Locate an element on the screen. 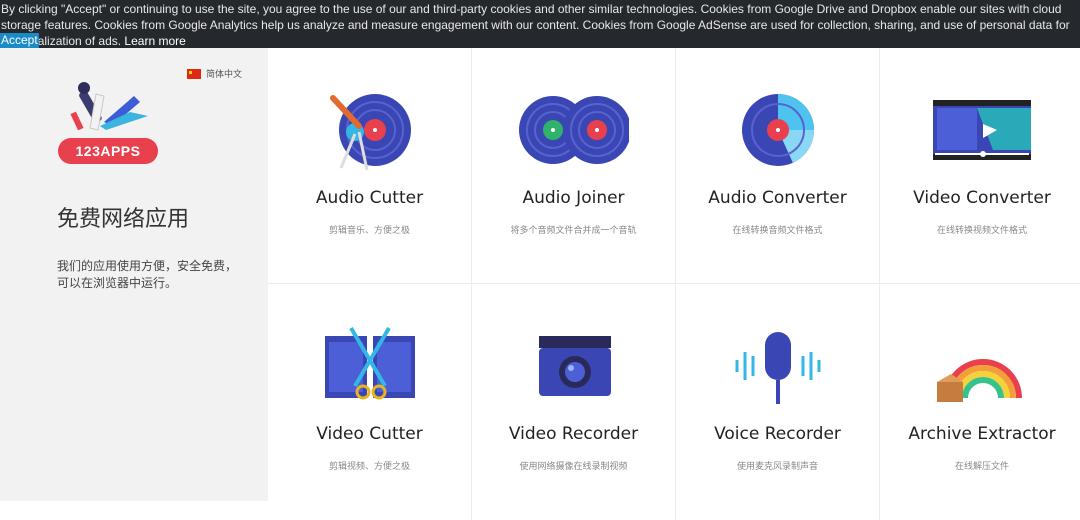  app-card-voice-recorder: Voice Recorder 使用麦克风录制声音 is located at coordinates (778, 402).